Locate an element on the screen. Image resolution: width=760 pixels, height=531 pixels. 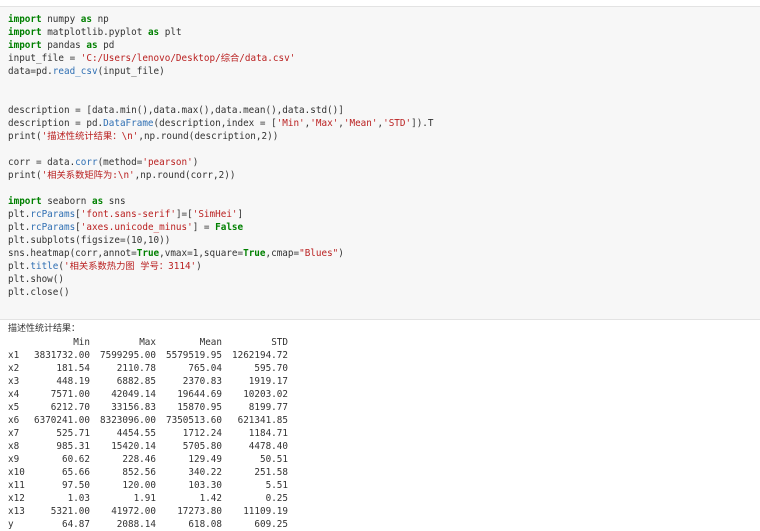
row-value: 1.03 is located at coordinates (78, 498).